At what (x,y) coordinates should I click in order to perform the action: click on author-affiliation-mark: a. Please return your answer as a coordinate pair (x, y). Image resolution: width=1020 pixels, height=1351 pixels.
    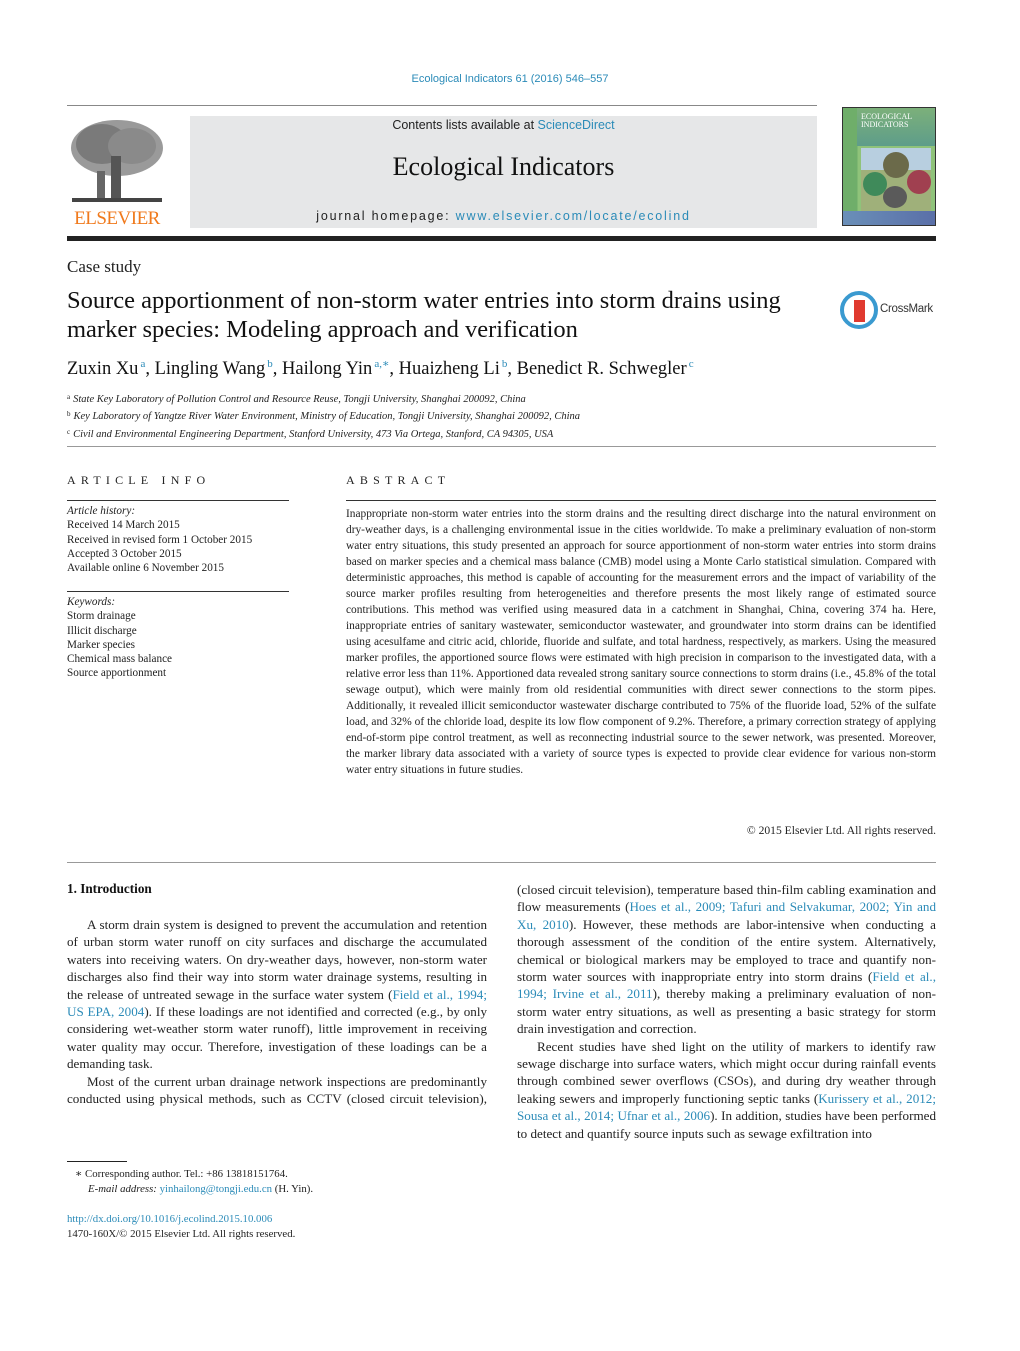
    Looking at the image, I should click on (142, 364).